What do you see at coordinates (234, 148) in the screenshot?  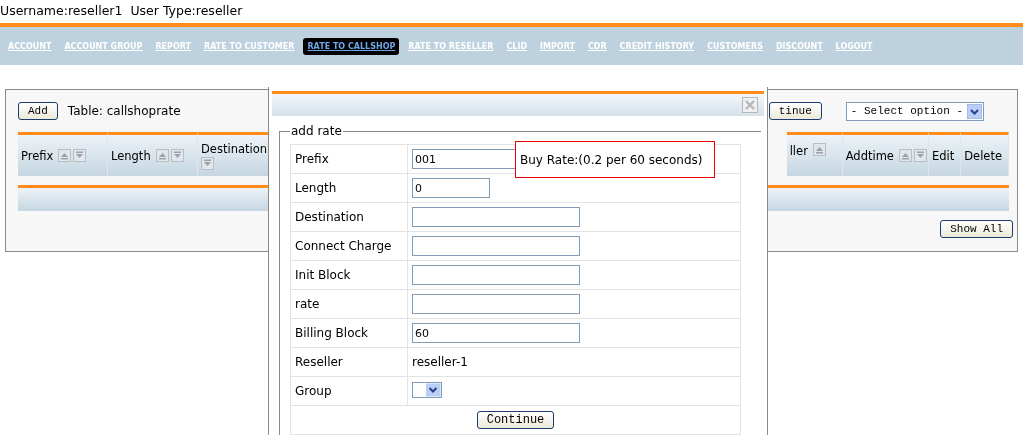 I see `column-label: Destination` at bounding box center [234, 148].